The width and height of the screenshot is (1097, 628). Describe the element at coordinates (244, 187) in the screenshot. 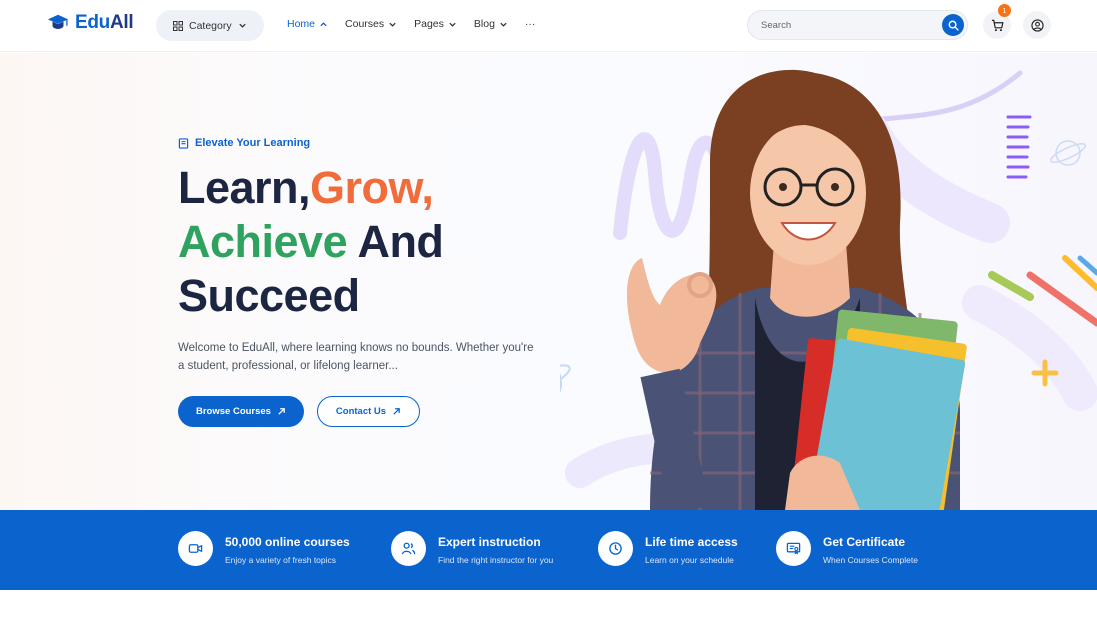

I see `headline-word: Learn,` at that location.